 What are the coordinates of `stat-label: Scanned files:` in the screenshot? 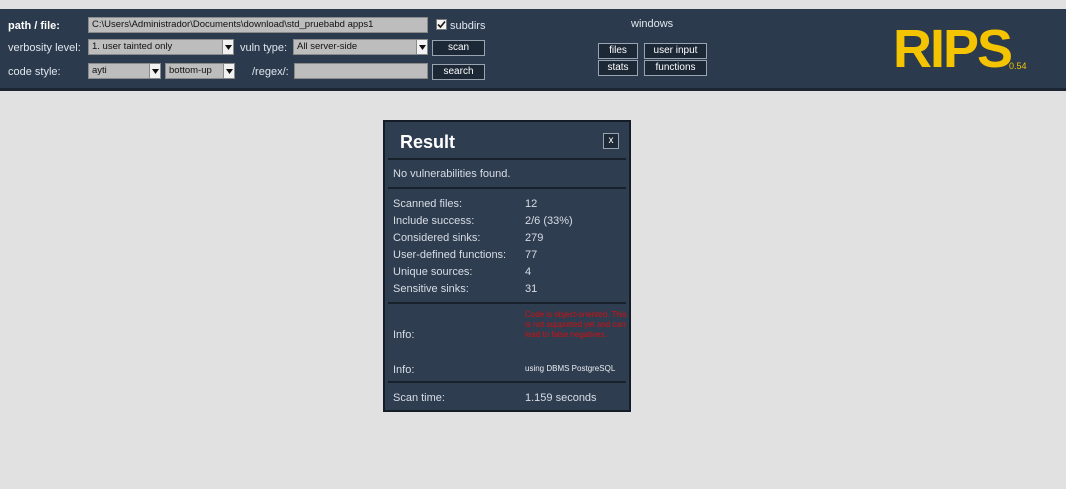 It's located at (428, 204).